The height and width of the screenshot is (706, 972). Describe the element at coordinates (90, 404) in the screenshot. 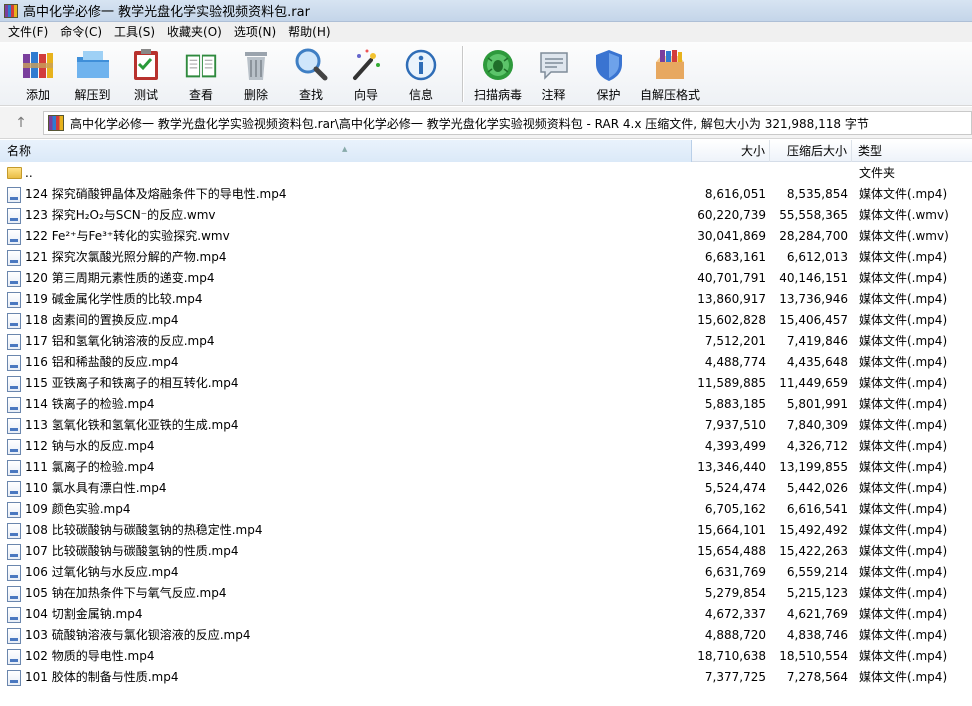

I see `file-name: 114 铁离子的检验.mp4` at that location.